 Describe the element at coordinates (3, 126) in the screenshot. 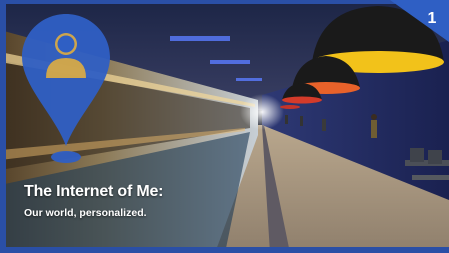

I see `slide-frame-left` at that location.